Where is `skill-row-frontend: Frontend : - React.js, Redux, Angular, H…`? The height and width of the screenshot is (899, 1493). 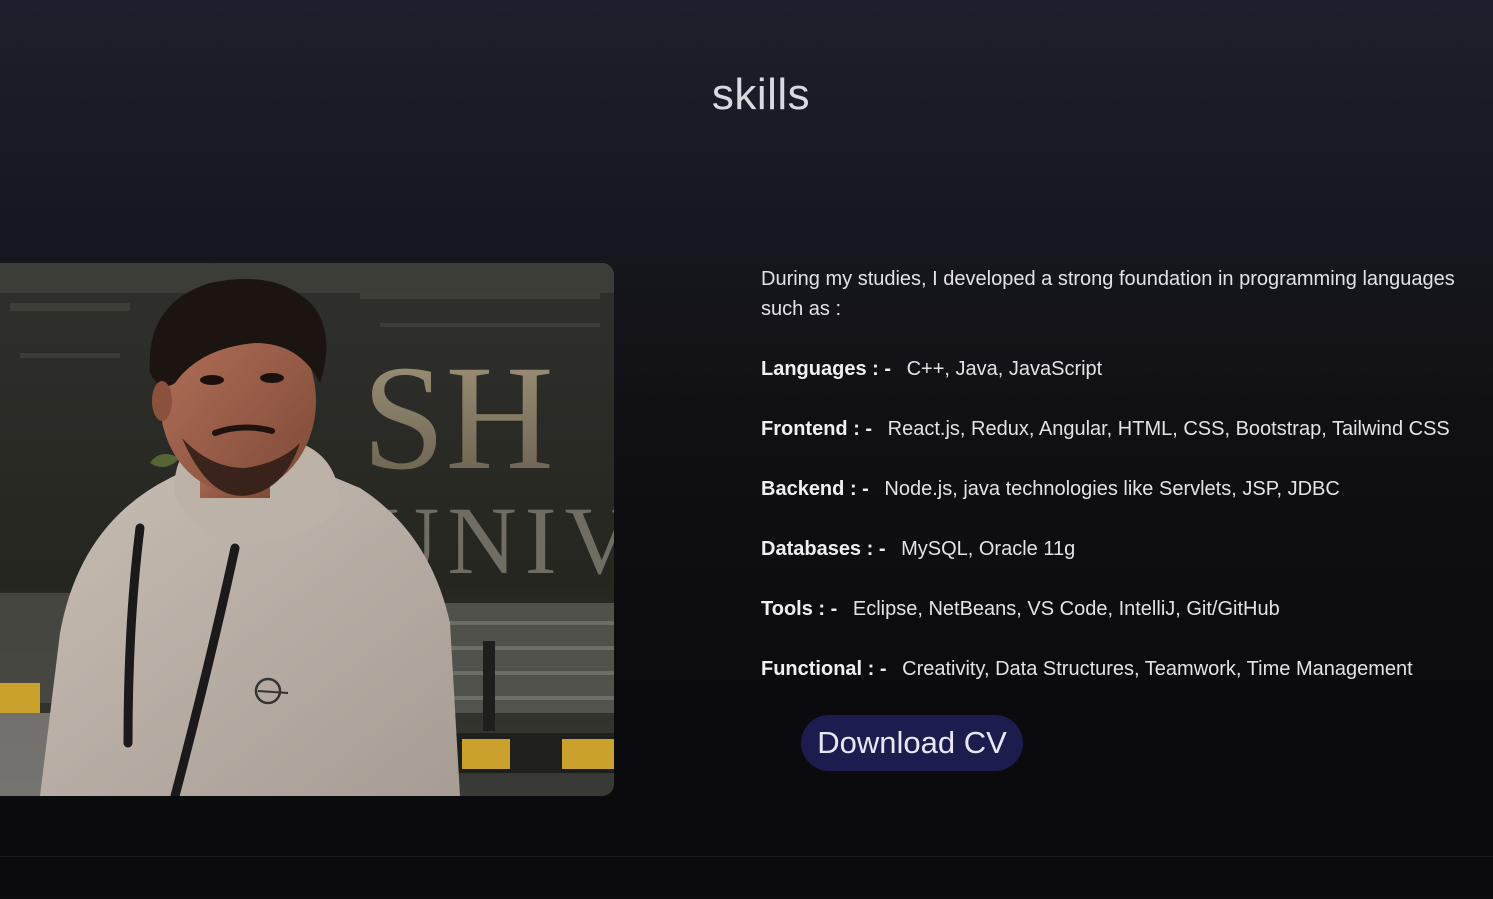 skill-row-frontend: Frontend : - React.js, Redux, Angular, H… is located at coordinates (1123, 429).